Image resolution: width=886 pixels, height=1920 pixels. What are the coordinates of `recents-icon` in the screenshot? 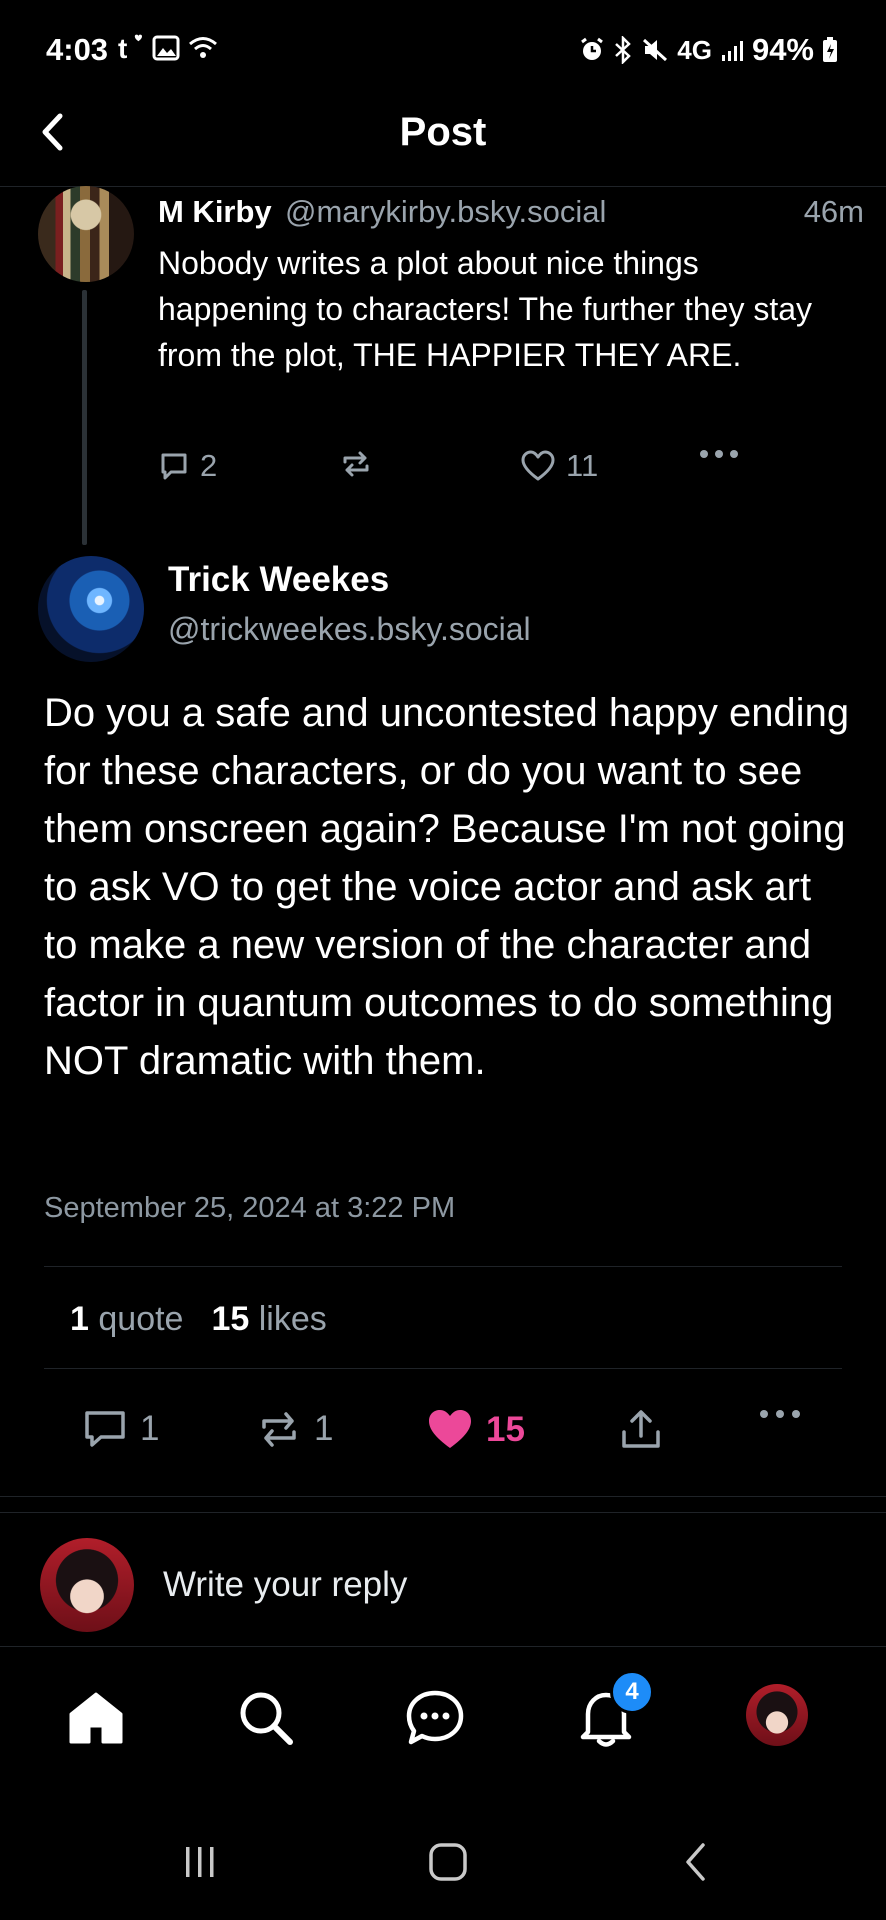 It's located at (200, 1862).